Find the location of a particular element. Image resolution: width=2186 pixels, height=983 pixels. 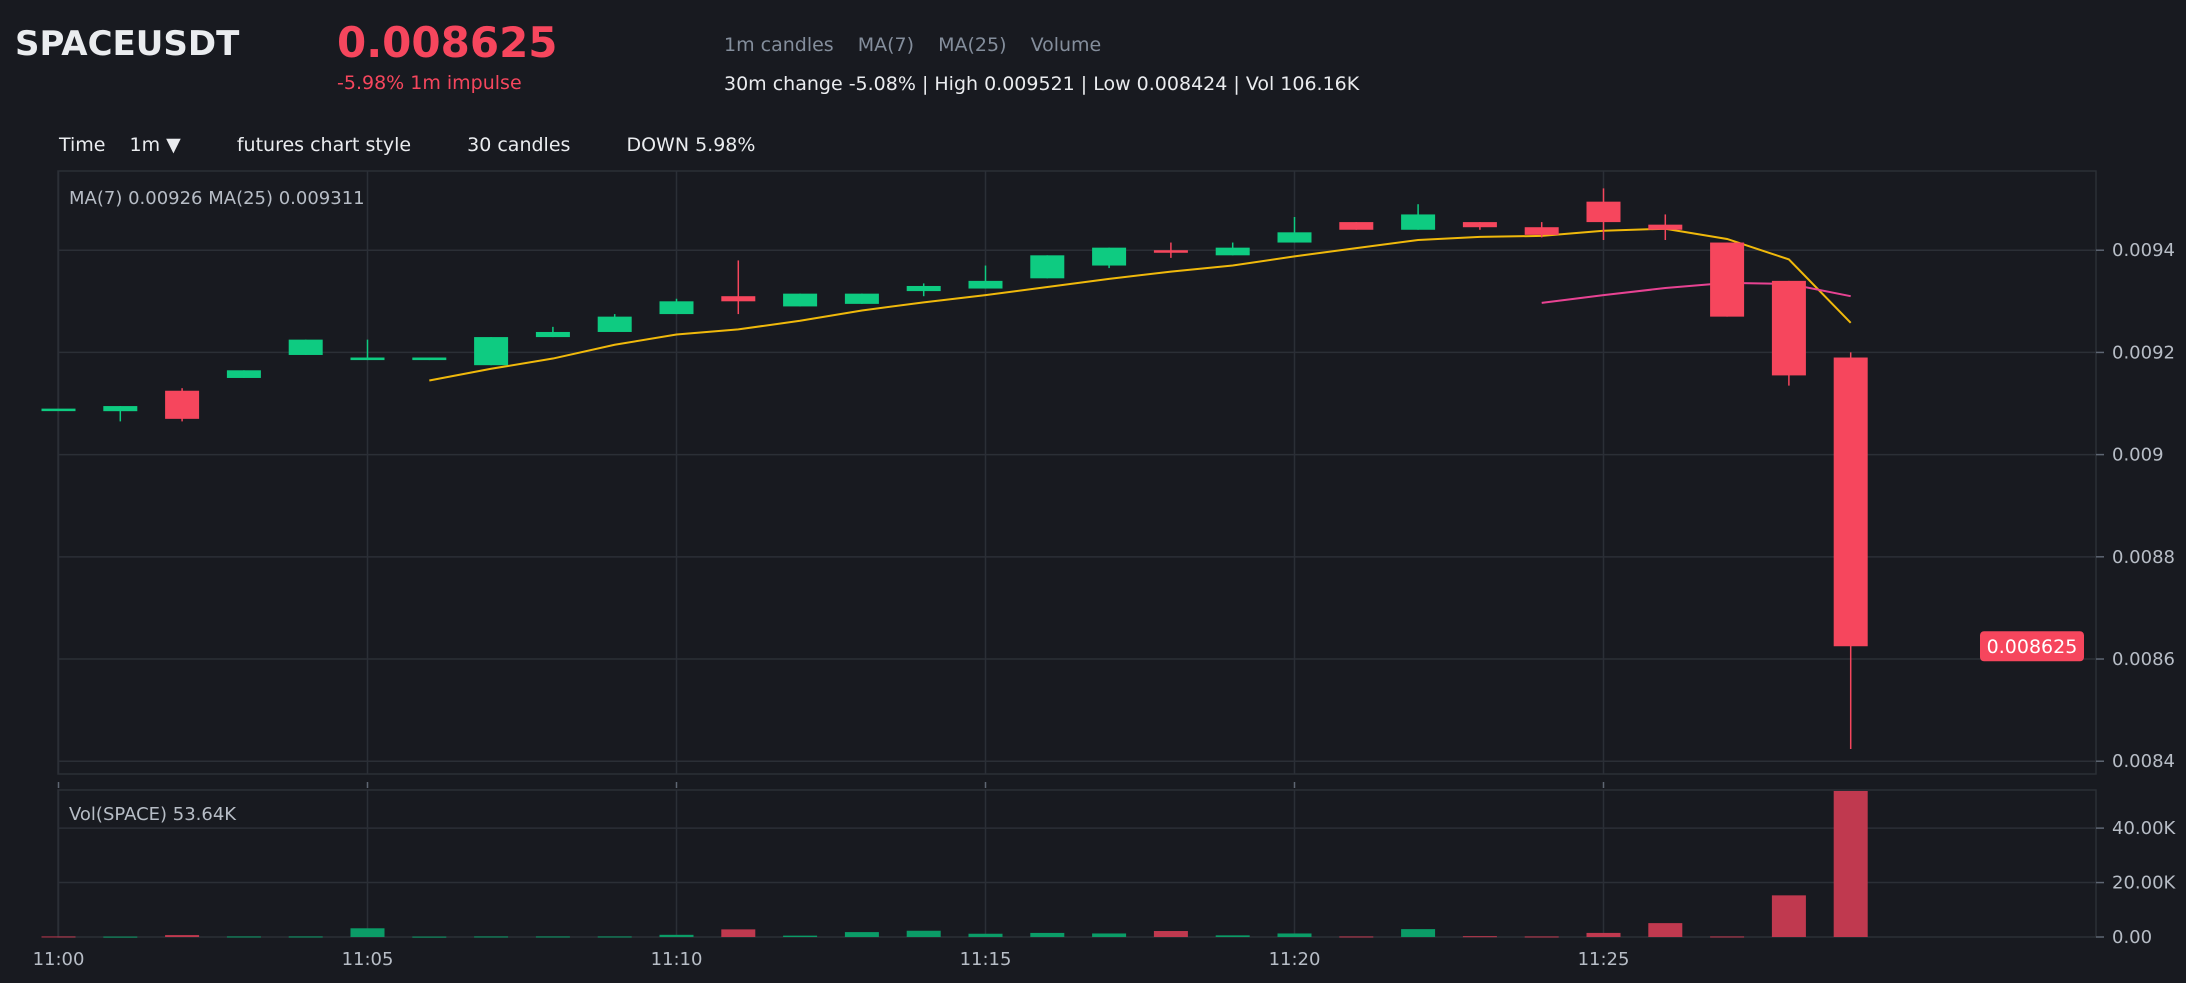

price-tick-label: 0.0086 is located at coordinates (2143, 659).